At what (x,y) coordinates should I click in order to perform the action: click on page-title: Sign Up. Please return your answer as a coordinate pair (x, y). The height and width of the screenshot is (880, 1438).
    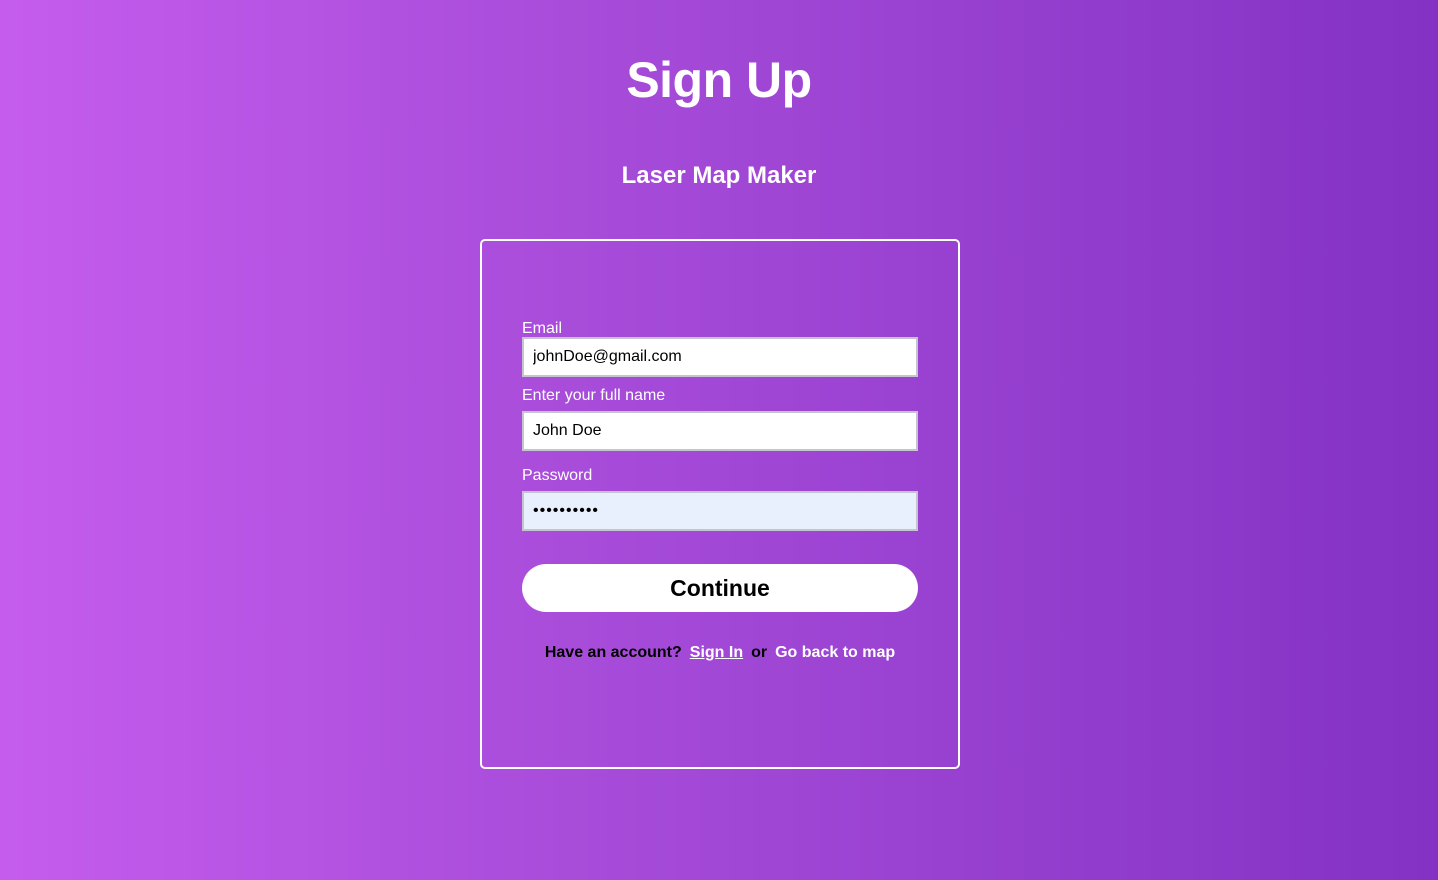
    Looking at the image, I should click on (719, 80).